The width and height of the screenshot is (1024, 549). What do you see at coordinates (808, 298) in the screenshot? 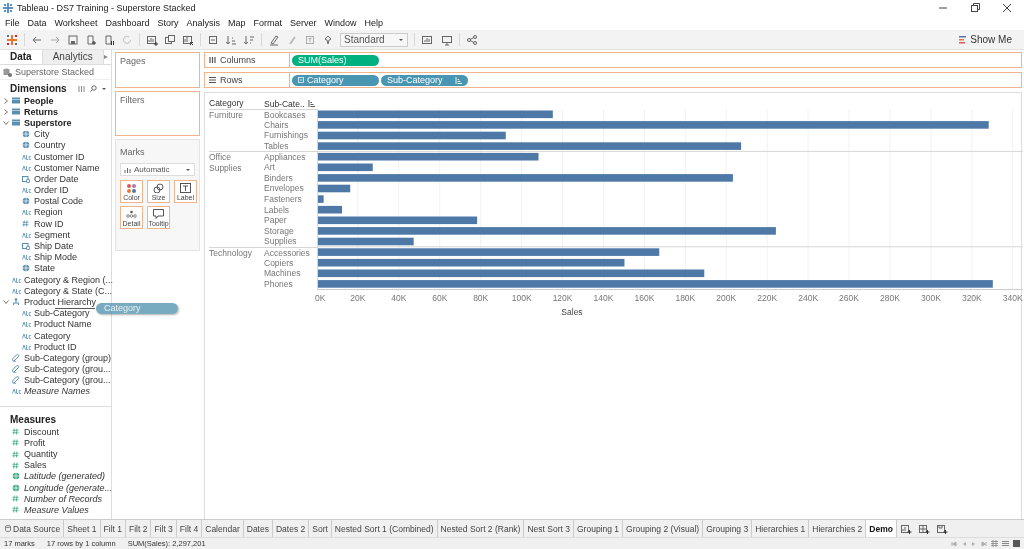
I see `axis-tick-label: 240K` at bounding box center [808, 298].